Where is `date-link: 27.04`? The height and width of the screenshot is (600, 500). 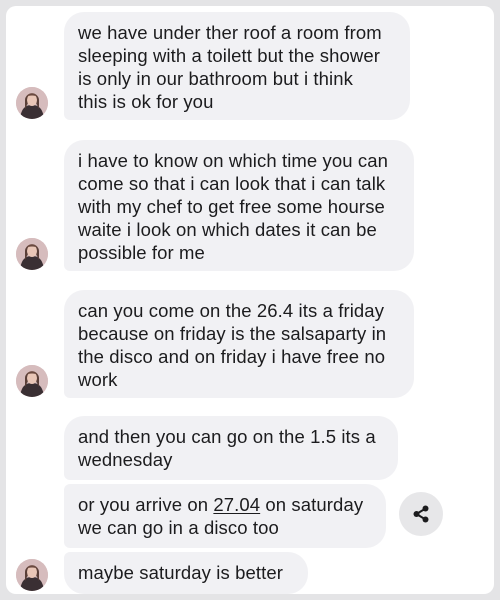
date-link: 27.04 is located at coordinates (236, 504).